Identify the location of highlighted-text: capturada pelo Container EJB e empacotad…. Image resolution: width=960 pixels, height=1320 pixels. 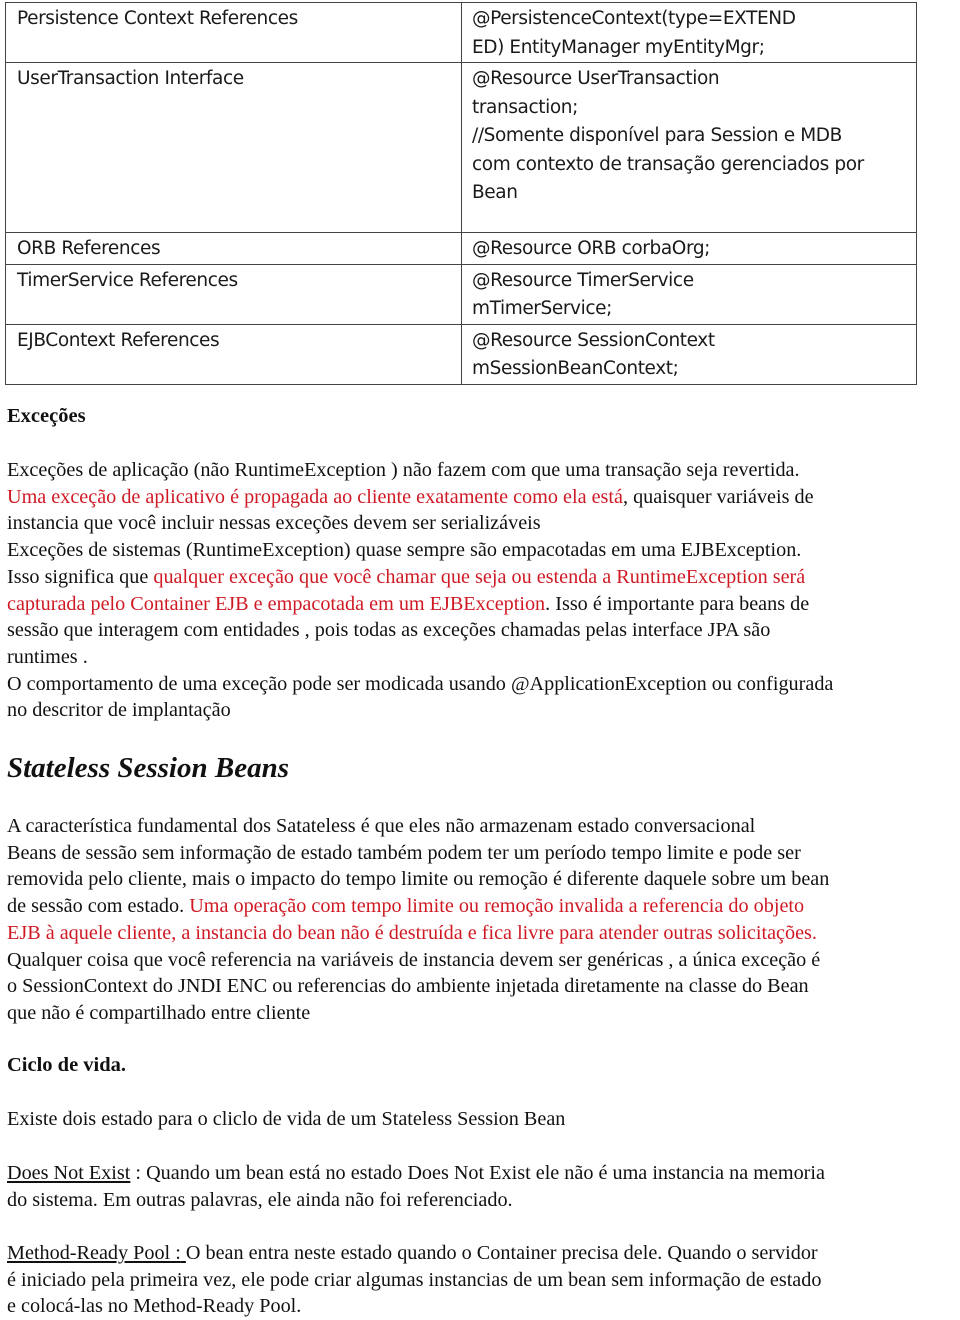
(276, 603).